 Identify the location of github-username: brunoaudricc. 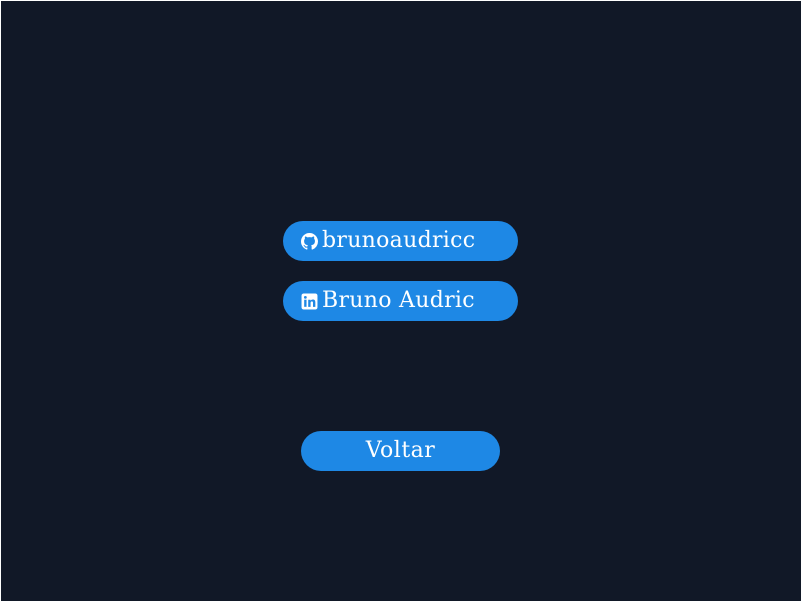
(399, 240).